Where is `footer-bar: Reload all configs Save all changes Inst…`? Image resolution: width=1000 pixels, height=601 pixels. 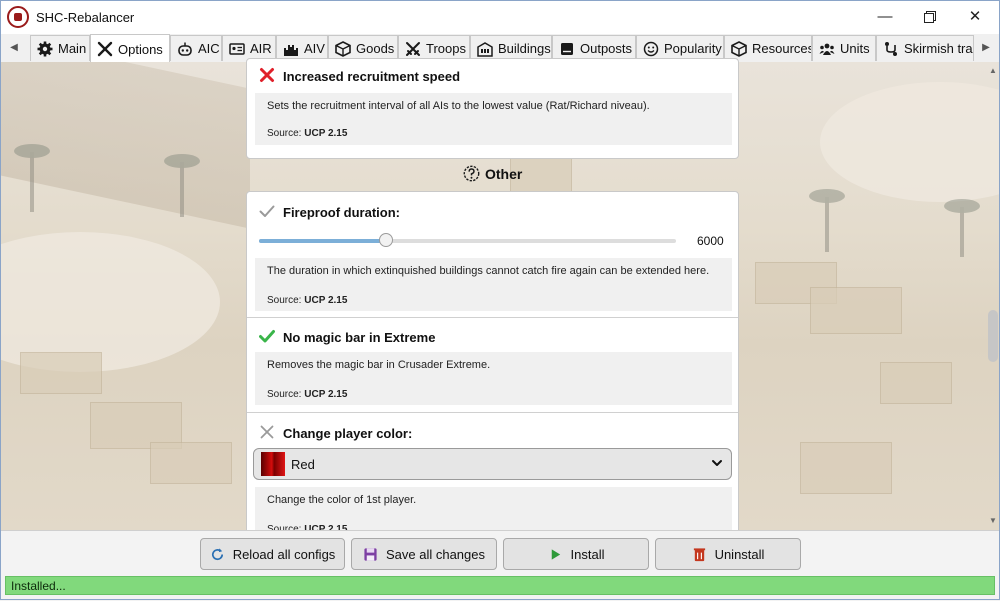
footer-bar: Reload all configs Save all changes Inst… is located at coordinates (500, 565).